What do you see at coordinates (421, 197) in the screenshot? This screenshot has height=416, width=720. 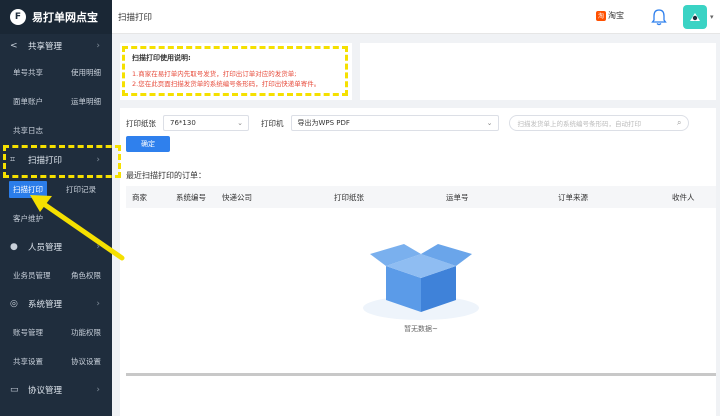 I see `table-header: 商家 系统编号 快递公司 打印纸张 运单号 订单来源 收件人` at bounding box center [421, 197].